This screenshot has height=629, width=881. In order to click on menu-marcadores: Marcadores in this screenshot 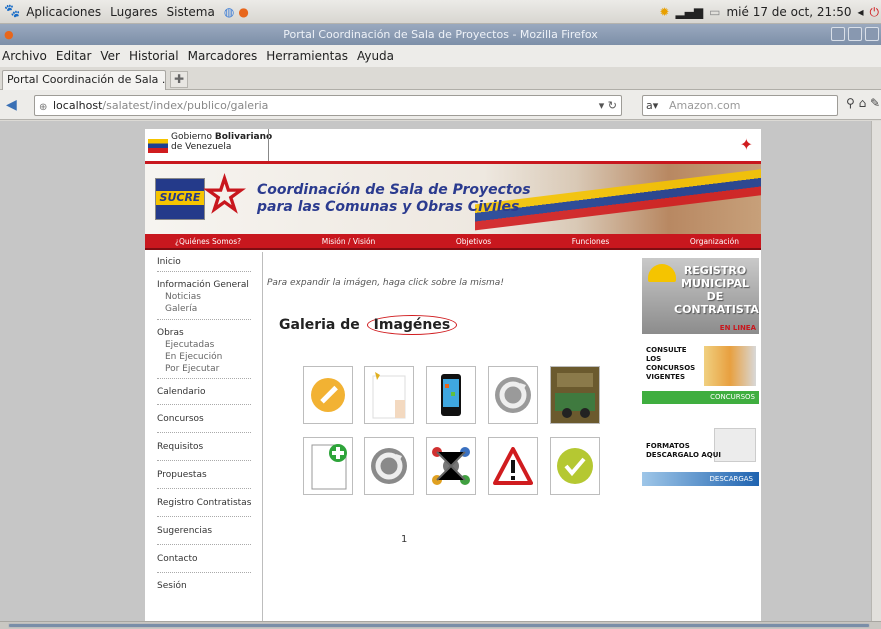, I will do `click(223, 56)`.